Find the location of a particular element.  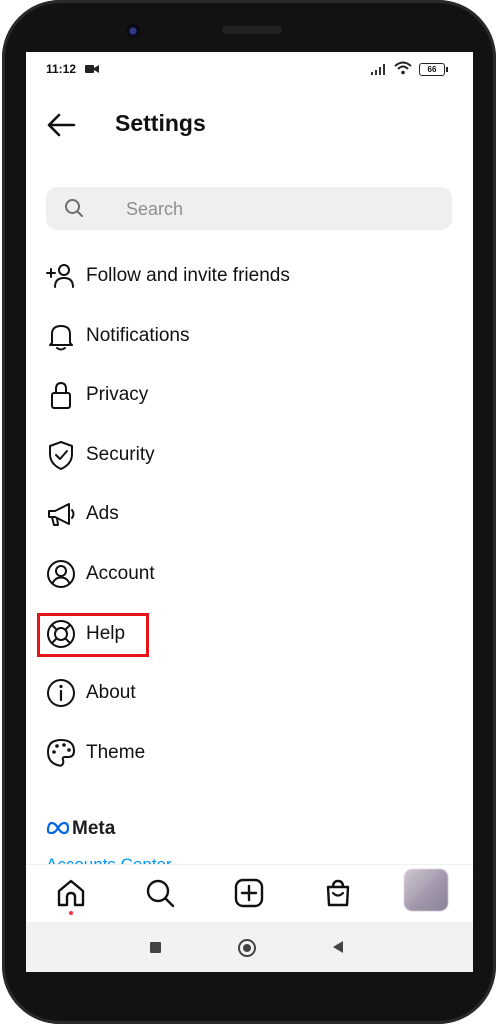

menu-item-label: Follow and invite friends is located at coordinates (188, 275).